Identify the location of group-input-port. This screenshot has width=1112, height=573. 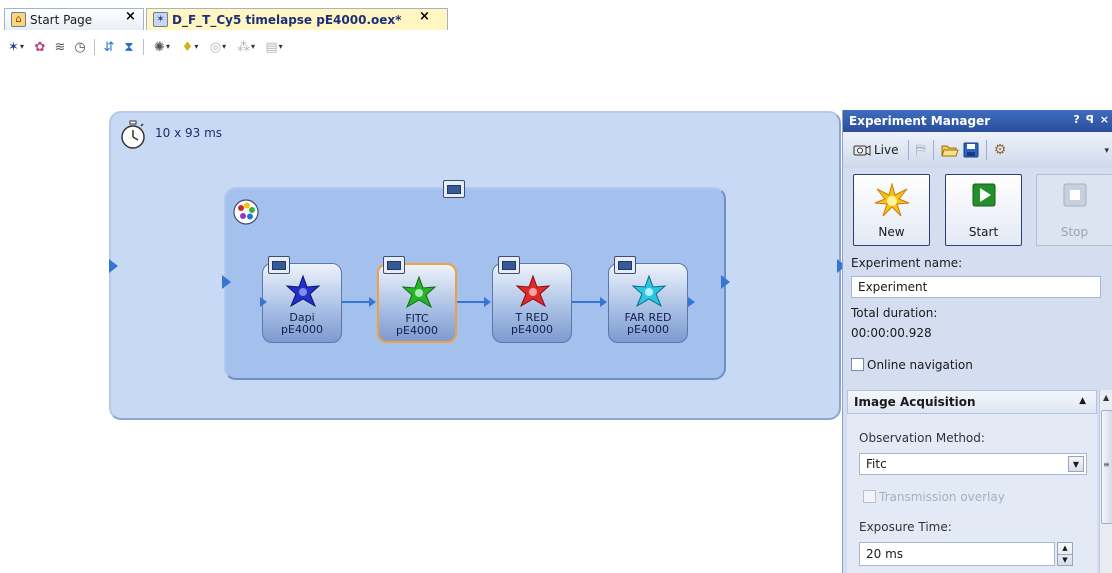
(226, 282).